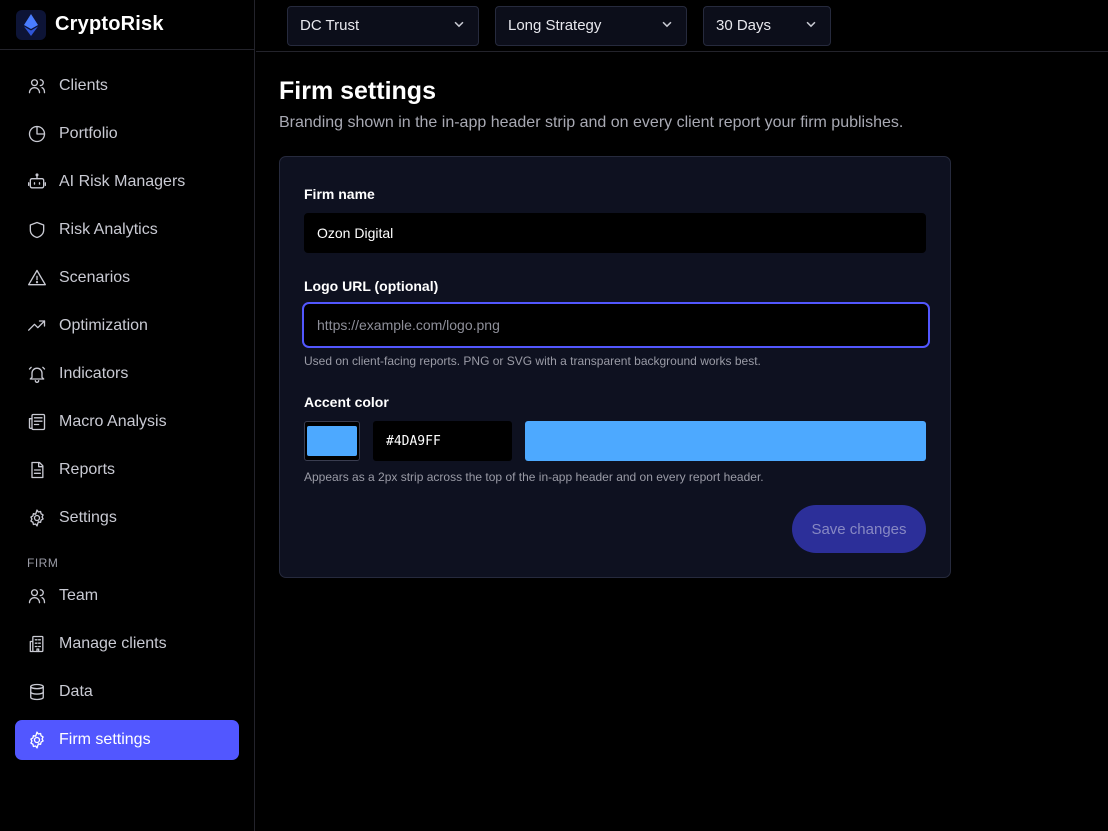 This screenshot has height=831, width=1108. Describe the element at coordinates (37, 644) in the screenshot. I see `building-icon` at that location.